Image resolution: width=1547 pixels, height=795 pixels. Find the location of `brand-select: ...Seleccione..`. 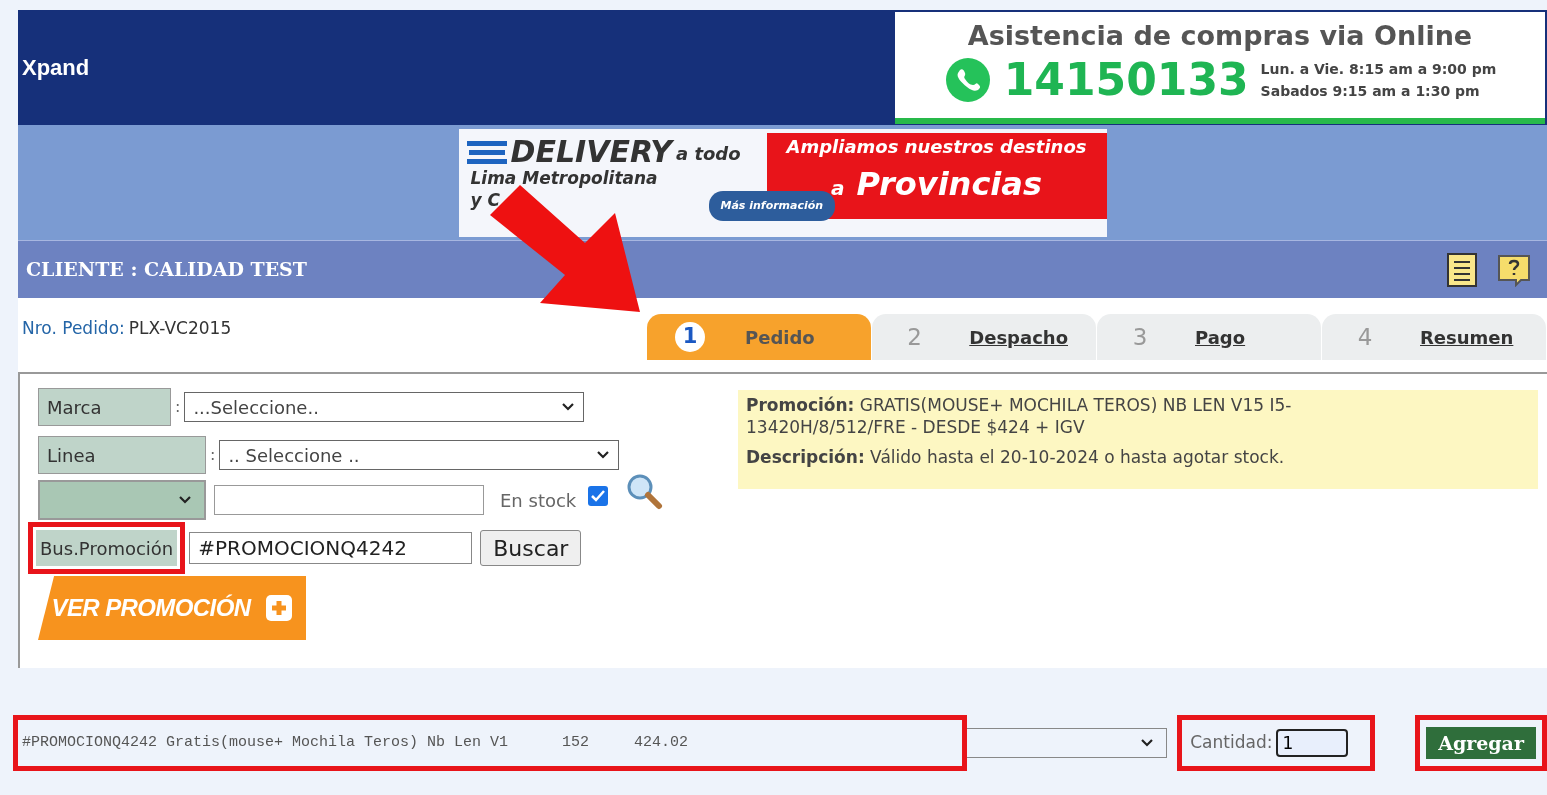

brand-select: ...Seleccione.. is located at coordinates (384, 407).